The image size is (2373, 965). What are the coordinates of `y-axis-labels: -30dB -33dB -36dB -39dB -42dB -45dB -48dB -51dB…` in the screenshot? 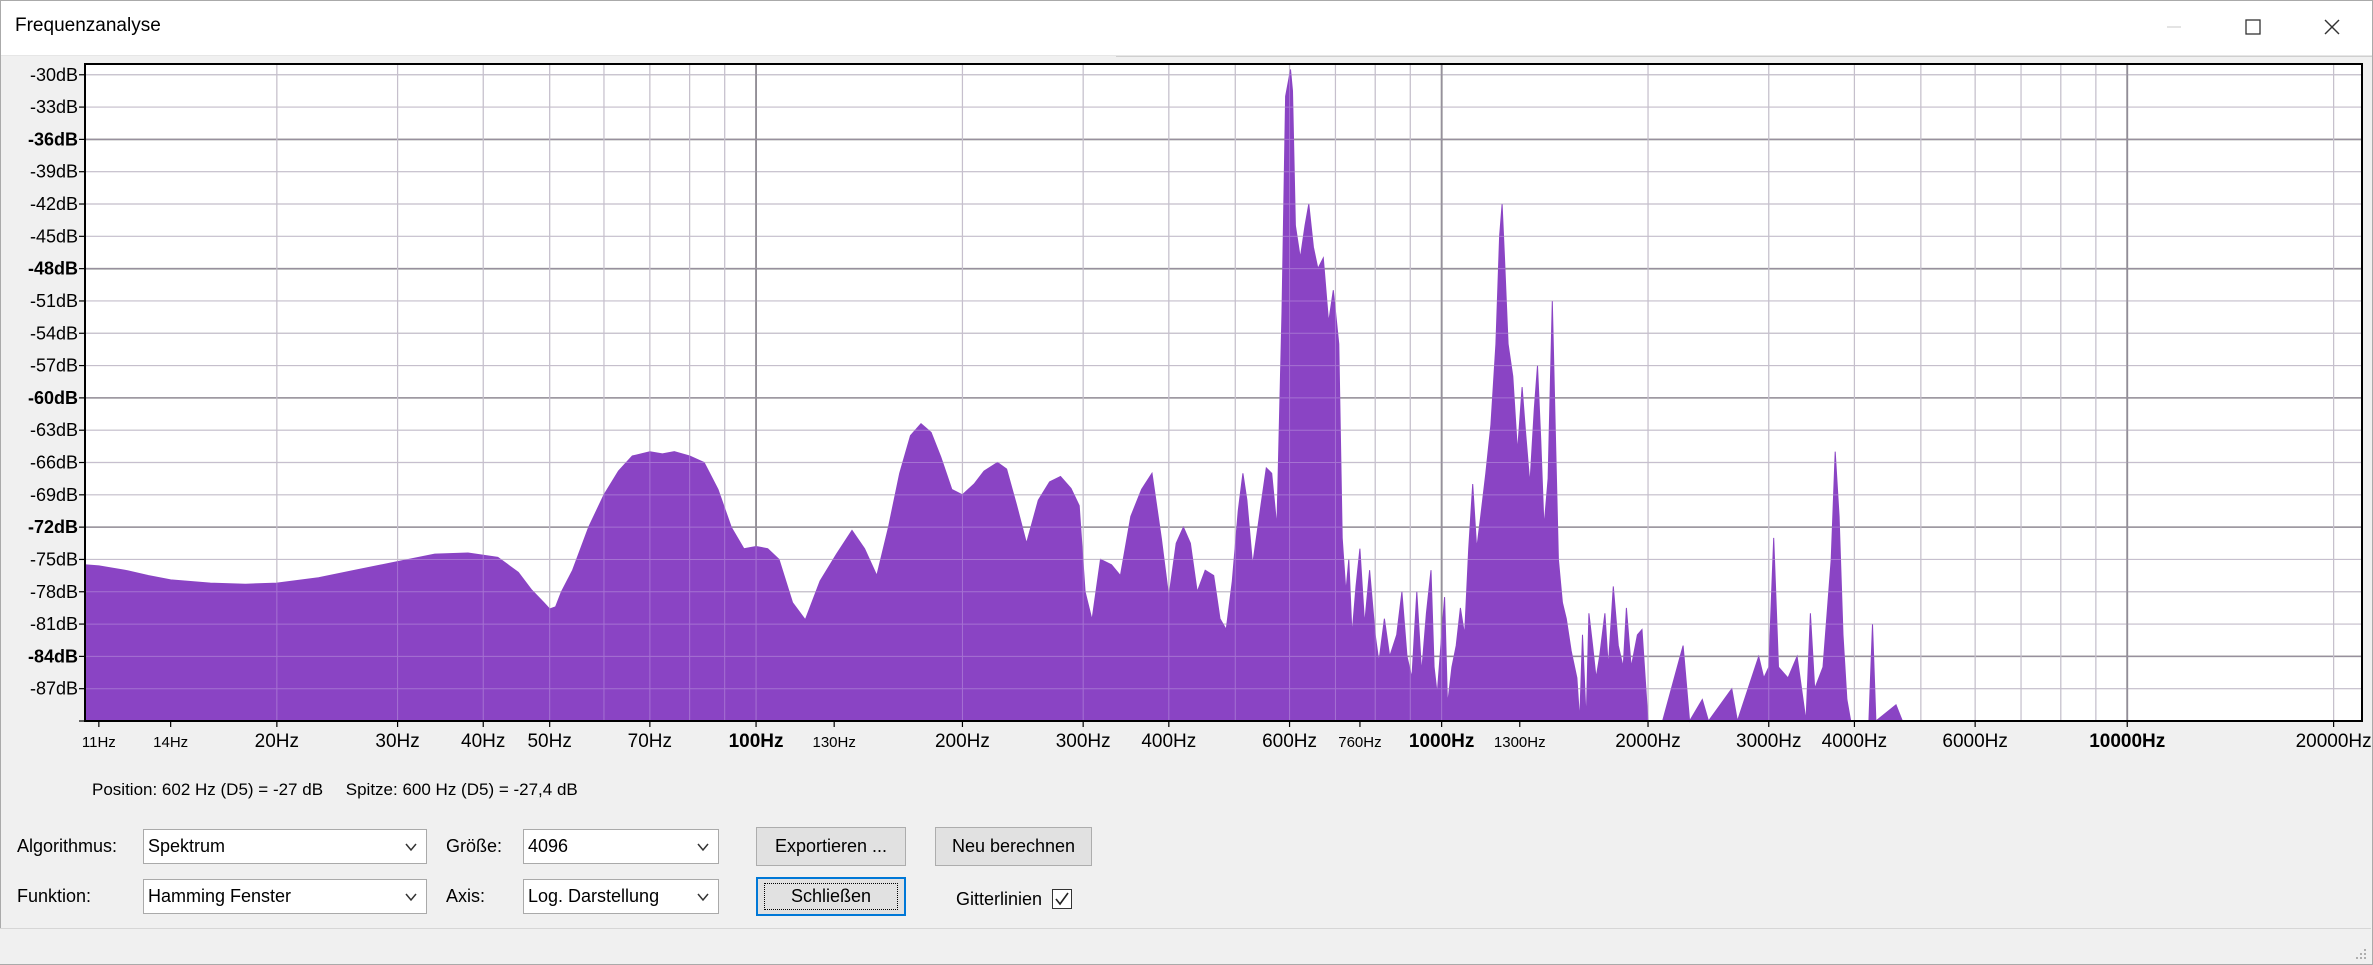 It's located at (56, 393).